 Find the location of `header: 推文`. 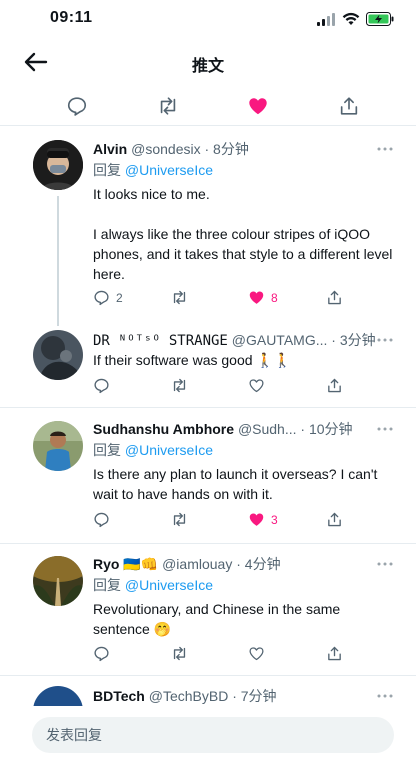

header: 推文 is located at coordinates (208, 62).